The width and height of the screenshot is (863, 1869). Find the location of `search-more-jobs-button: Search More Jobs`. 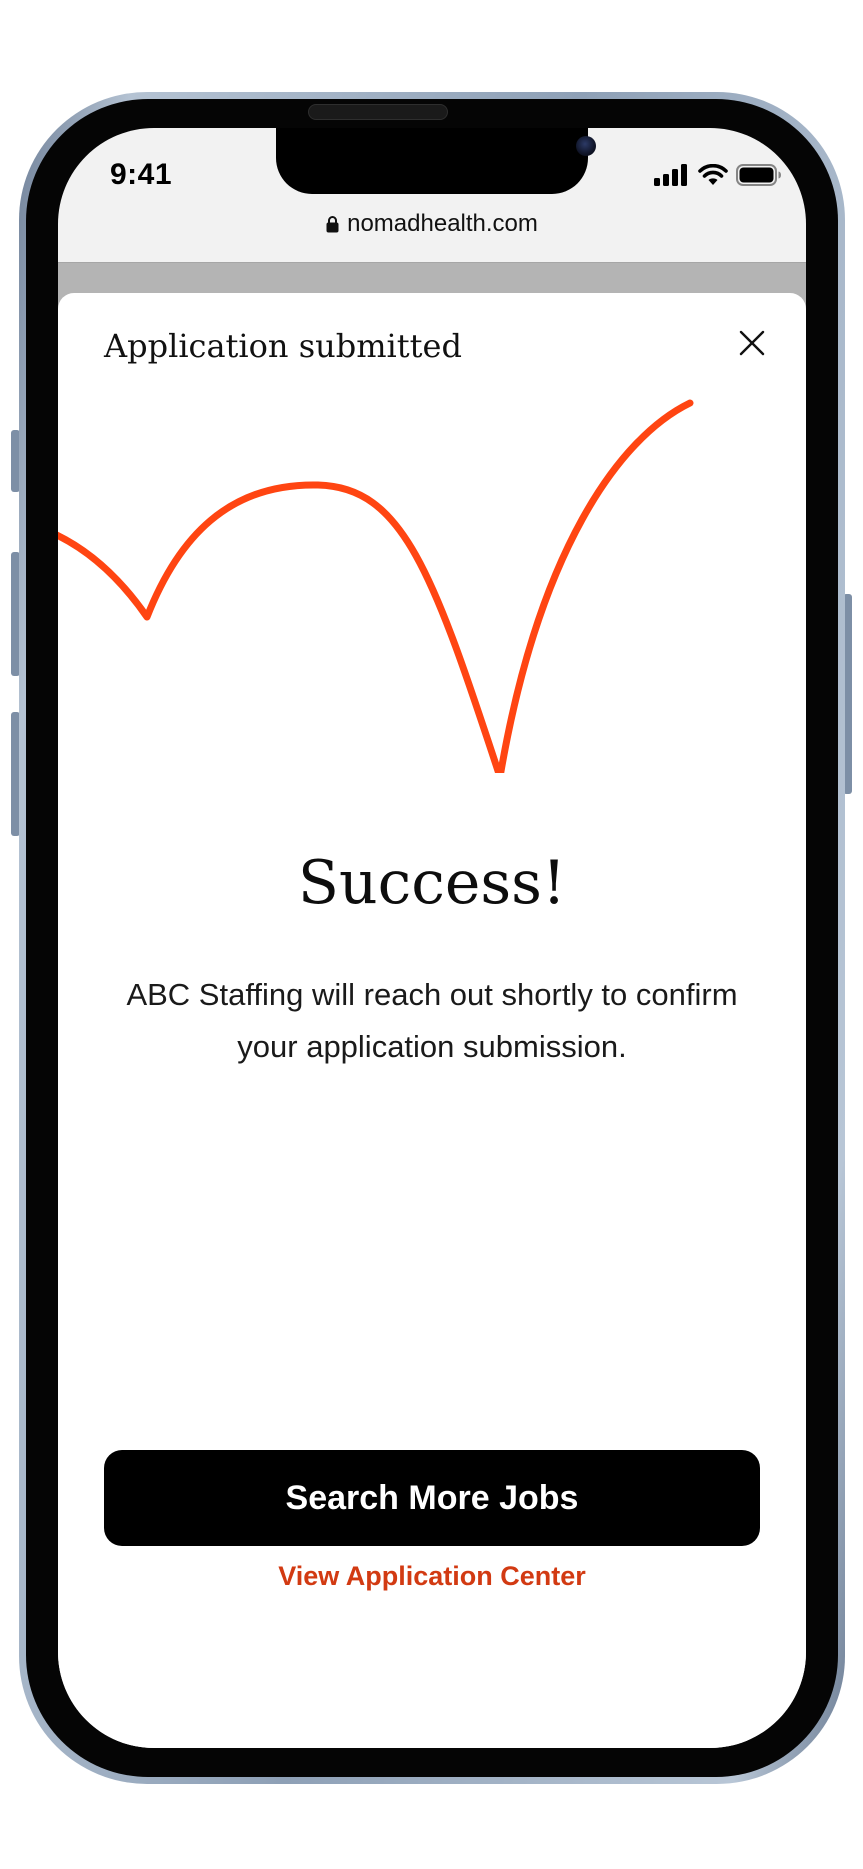

search-more-jobs-button: Search More Jobs is located at coordinates (432, 1498).